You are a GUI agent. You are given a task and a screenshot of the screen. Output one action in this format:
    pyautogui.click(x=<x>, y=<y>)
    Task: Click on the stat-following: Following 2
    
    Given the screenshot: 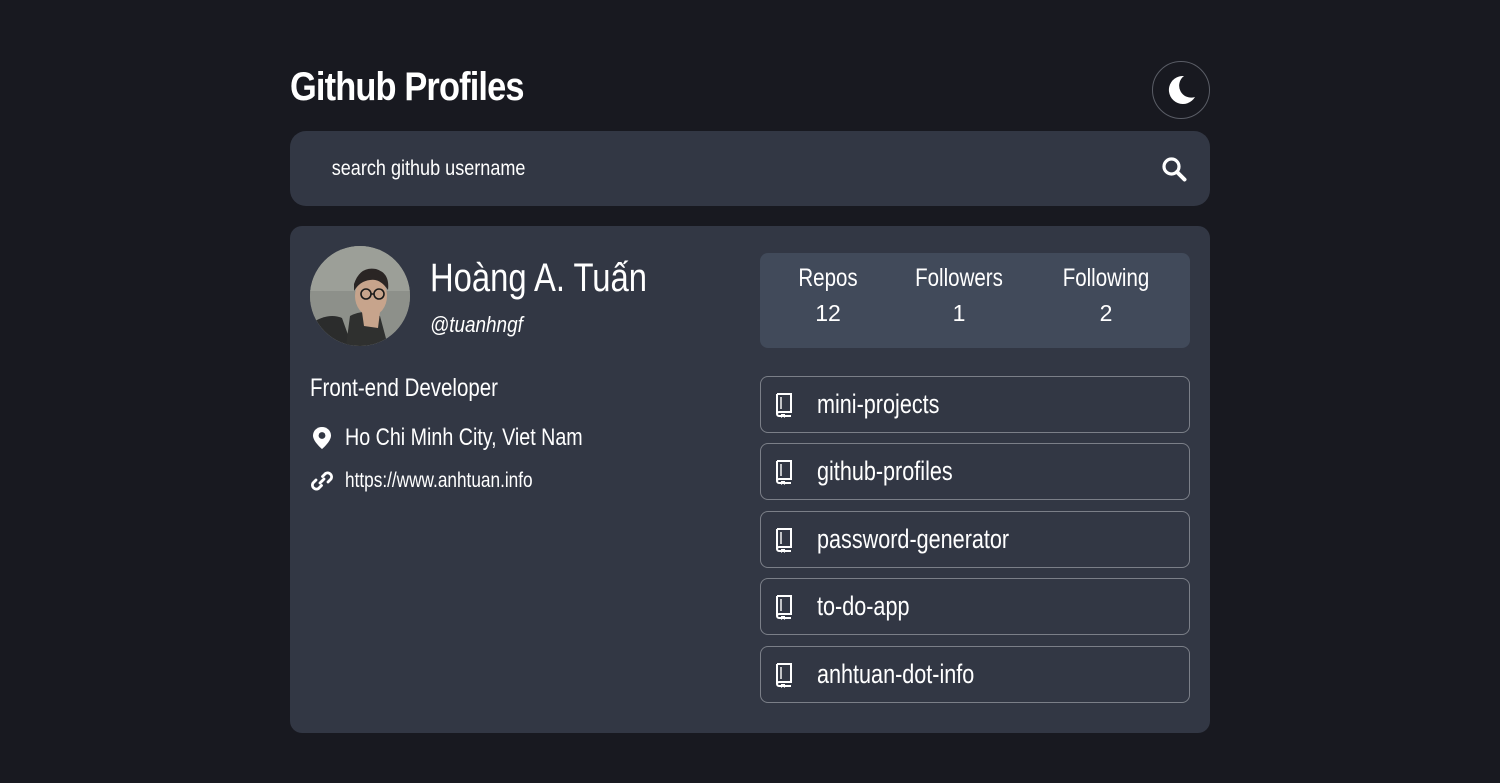 What is the action you would take?
    pyautogui.click(x=1106, y=295)
    